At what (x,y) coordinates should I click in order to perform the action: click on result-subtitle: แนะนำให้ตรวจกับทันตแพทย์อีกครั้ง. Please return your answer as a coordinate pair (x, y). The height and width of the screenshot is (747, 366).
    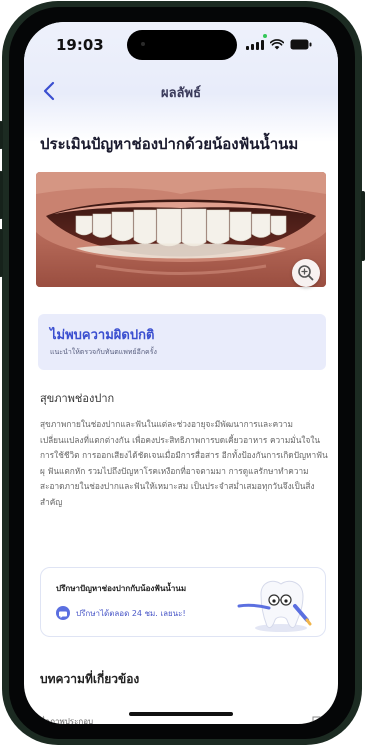
    Looking at the image, I should click on (103, 352).